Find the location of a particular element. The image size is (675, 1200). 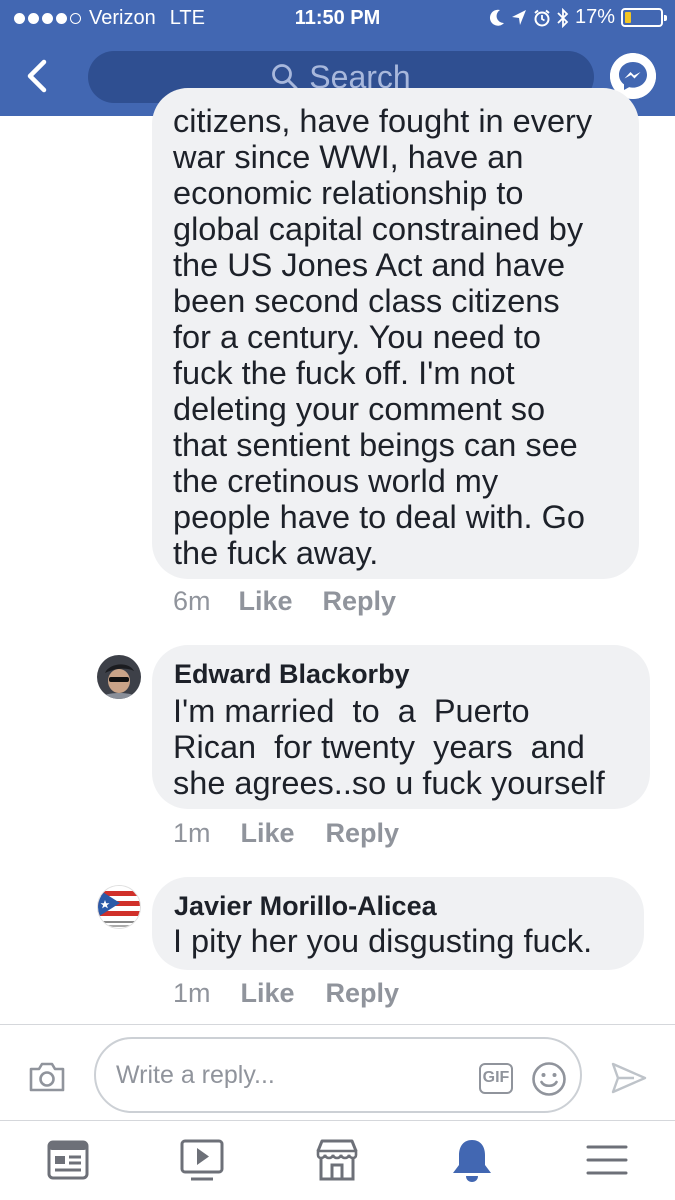

comment-text-line: she agrees..so u fuck yourself is located at coordinates (389, 783).